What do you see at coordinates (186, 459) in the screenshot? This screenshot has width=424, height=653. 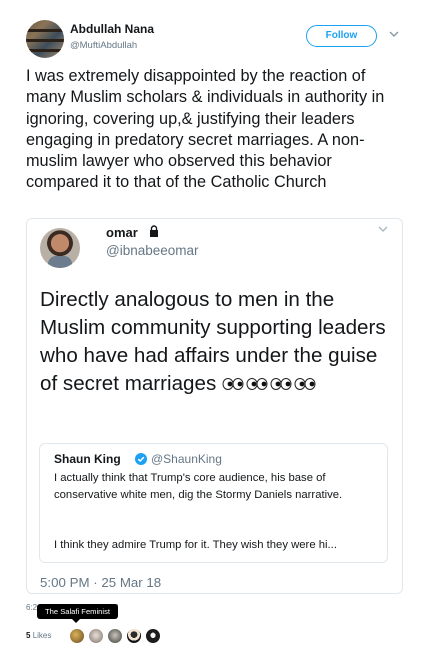 I see `nested-author-handle: @ShaunKing` at bounding box center [186, 459].